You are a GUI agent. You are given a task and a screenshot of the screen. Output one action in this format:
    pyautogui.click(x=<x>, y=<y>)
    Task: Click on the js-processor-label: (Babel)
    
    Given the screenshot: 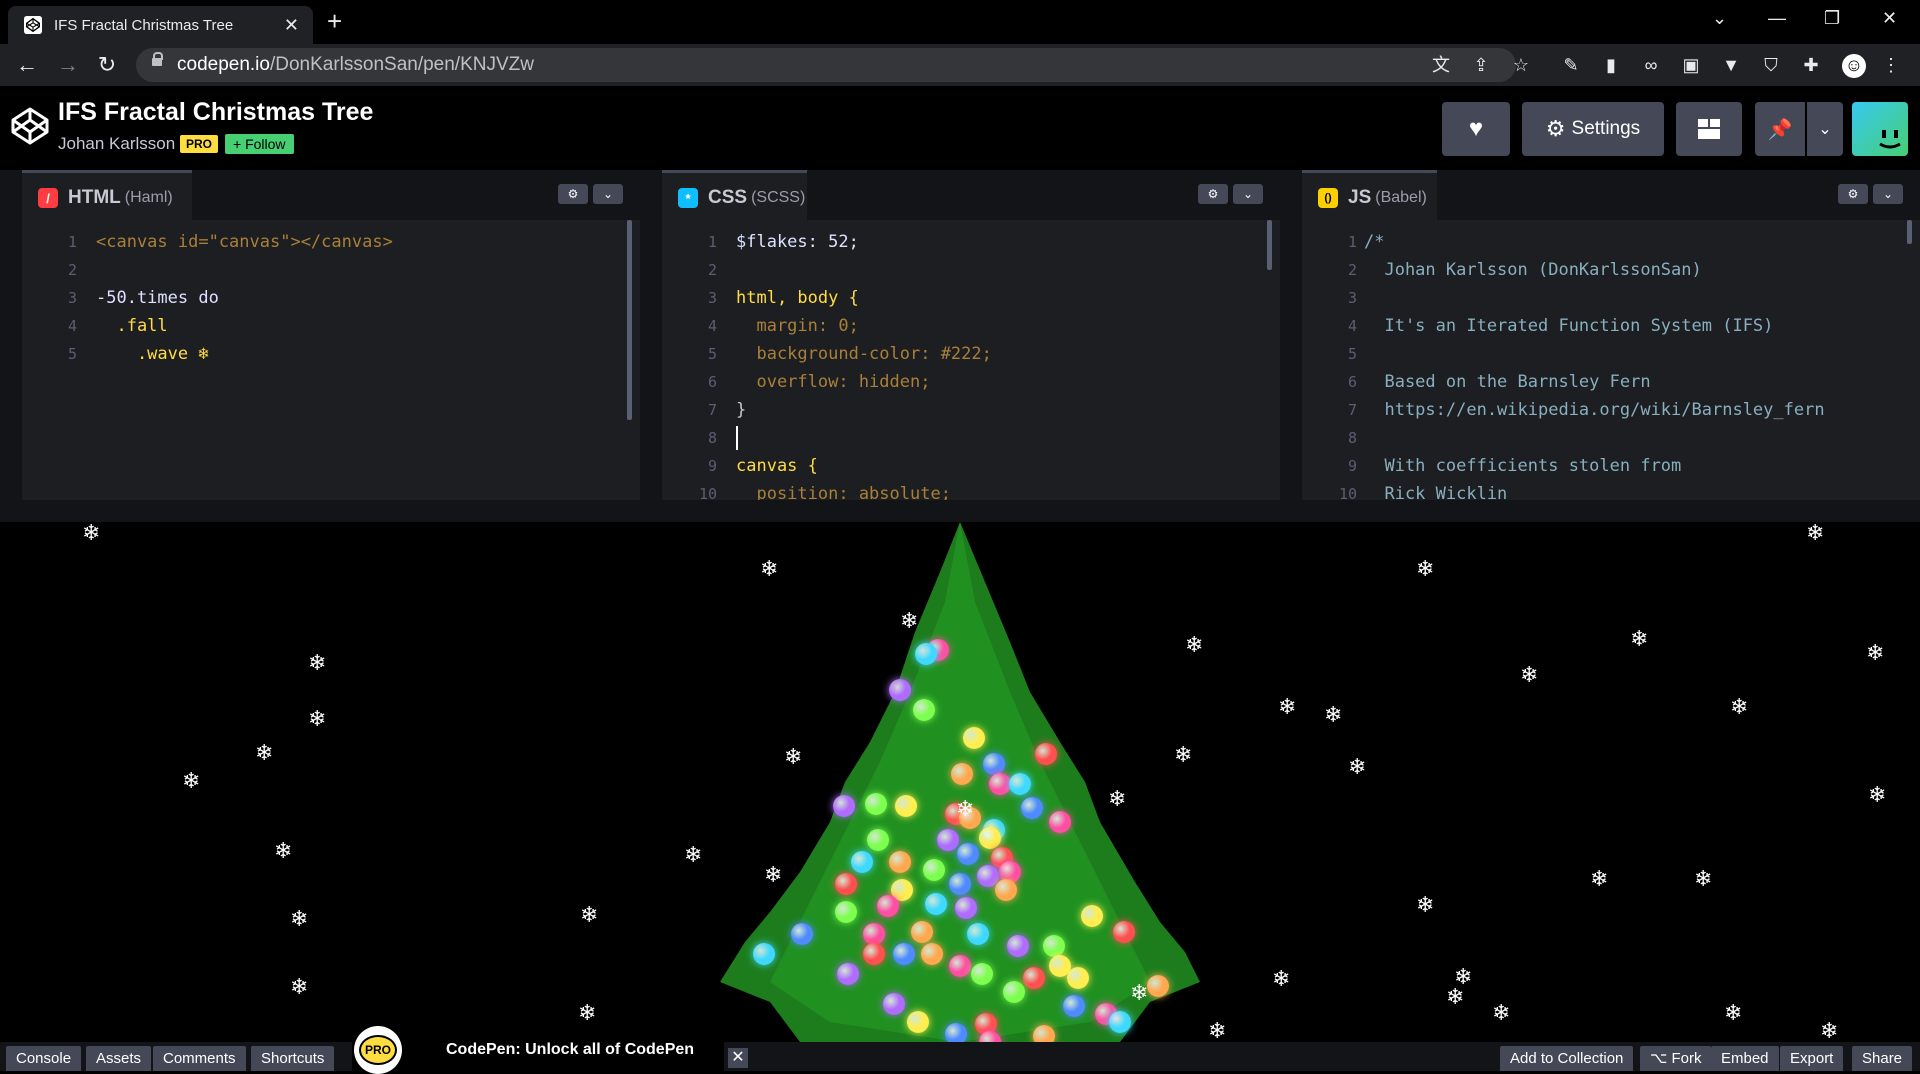 What is the action you would take?
    pyautogui.click(x=1401, y=197)
    